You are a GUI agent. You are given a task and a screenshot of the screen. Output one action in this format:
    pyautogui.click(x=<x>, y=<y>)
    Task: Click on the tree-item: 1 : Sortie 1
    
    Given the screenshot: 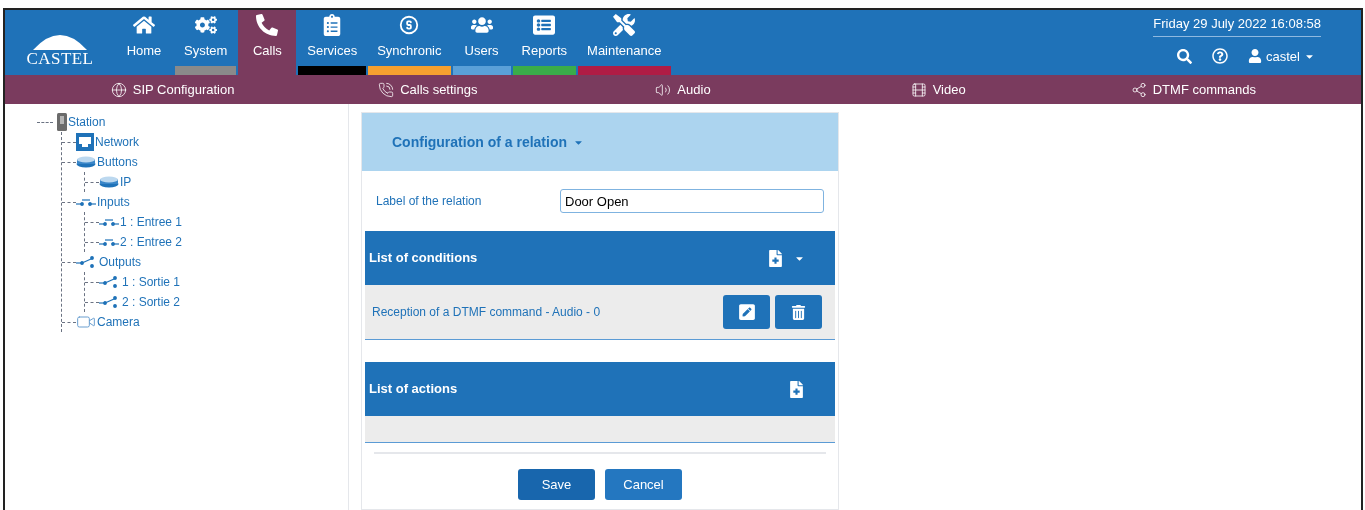 What is the action you would take?
    pyautogui.click(x=151, y=282)
    